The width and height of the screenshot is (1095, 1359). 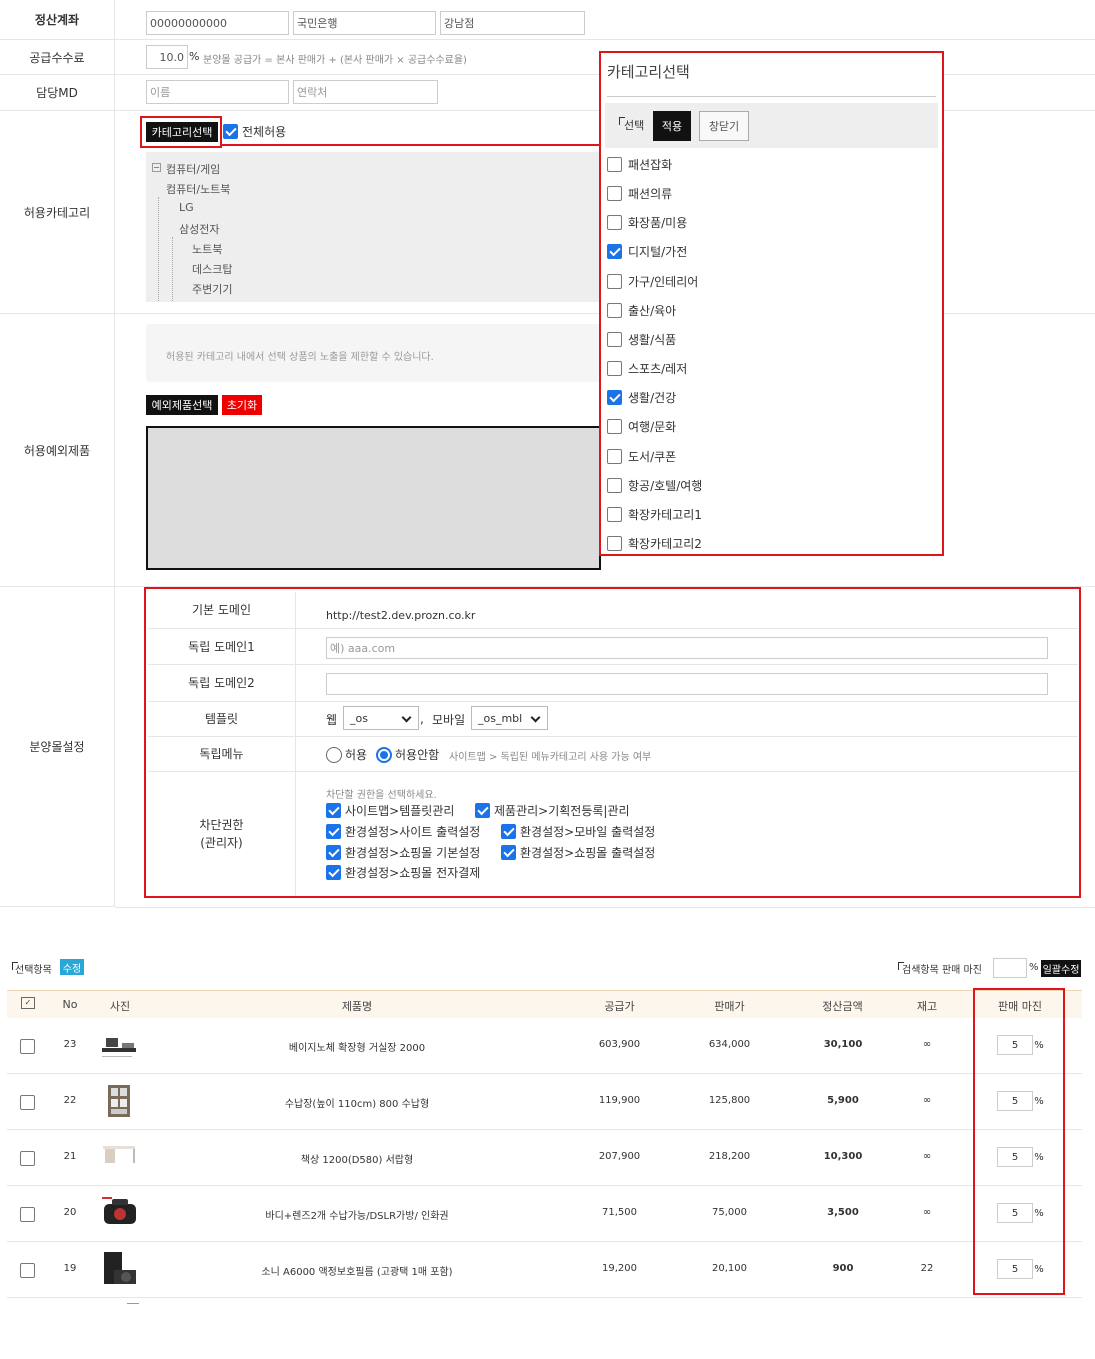 I want to click on md-contact-input, so click(x=365, y=92).